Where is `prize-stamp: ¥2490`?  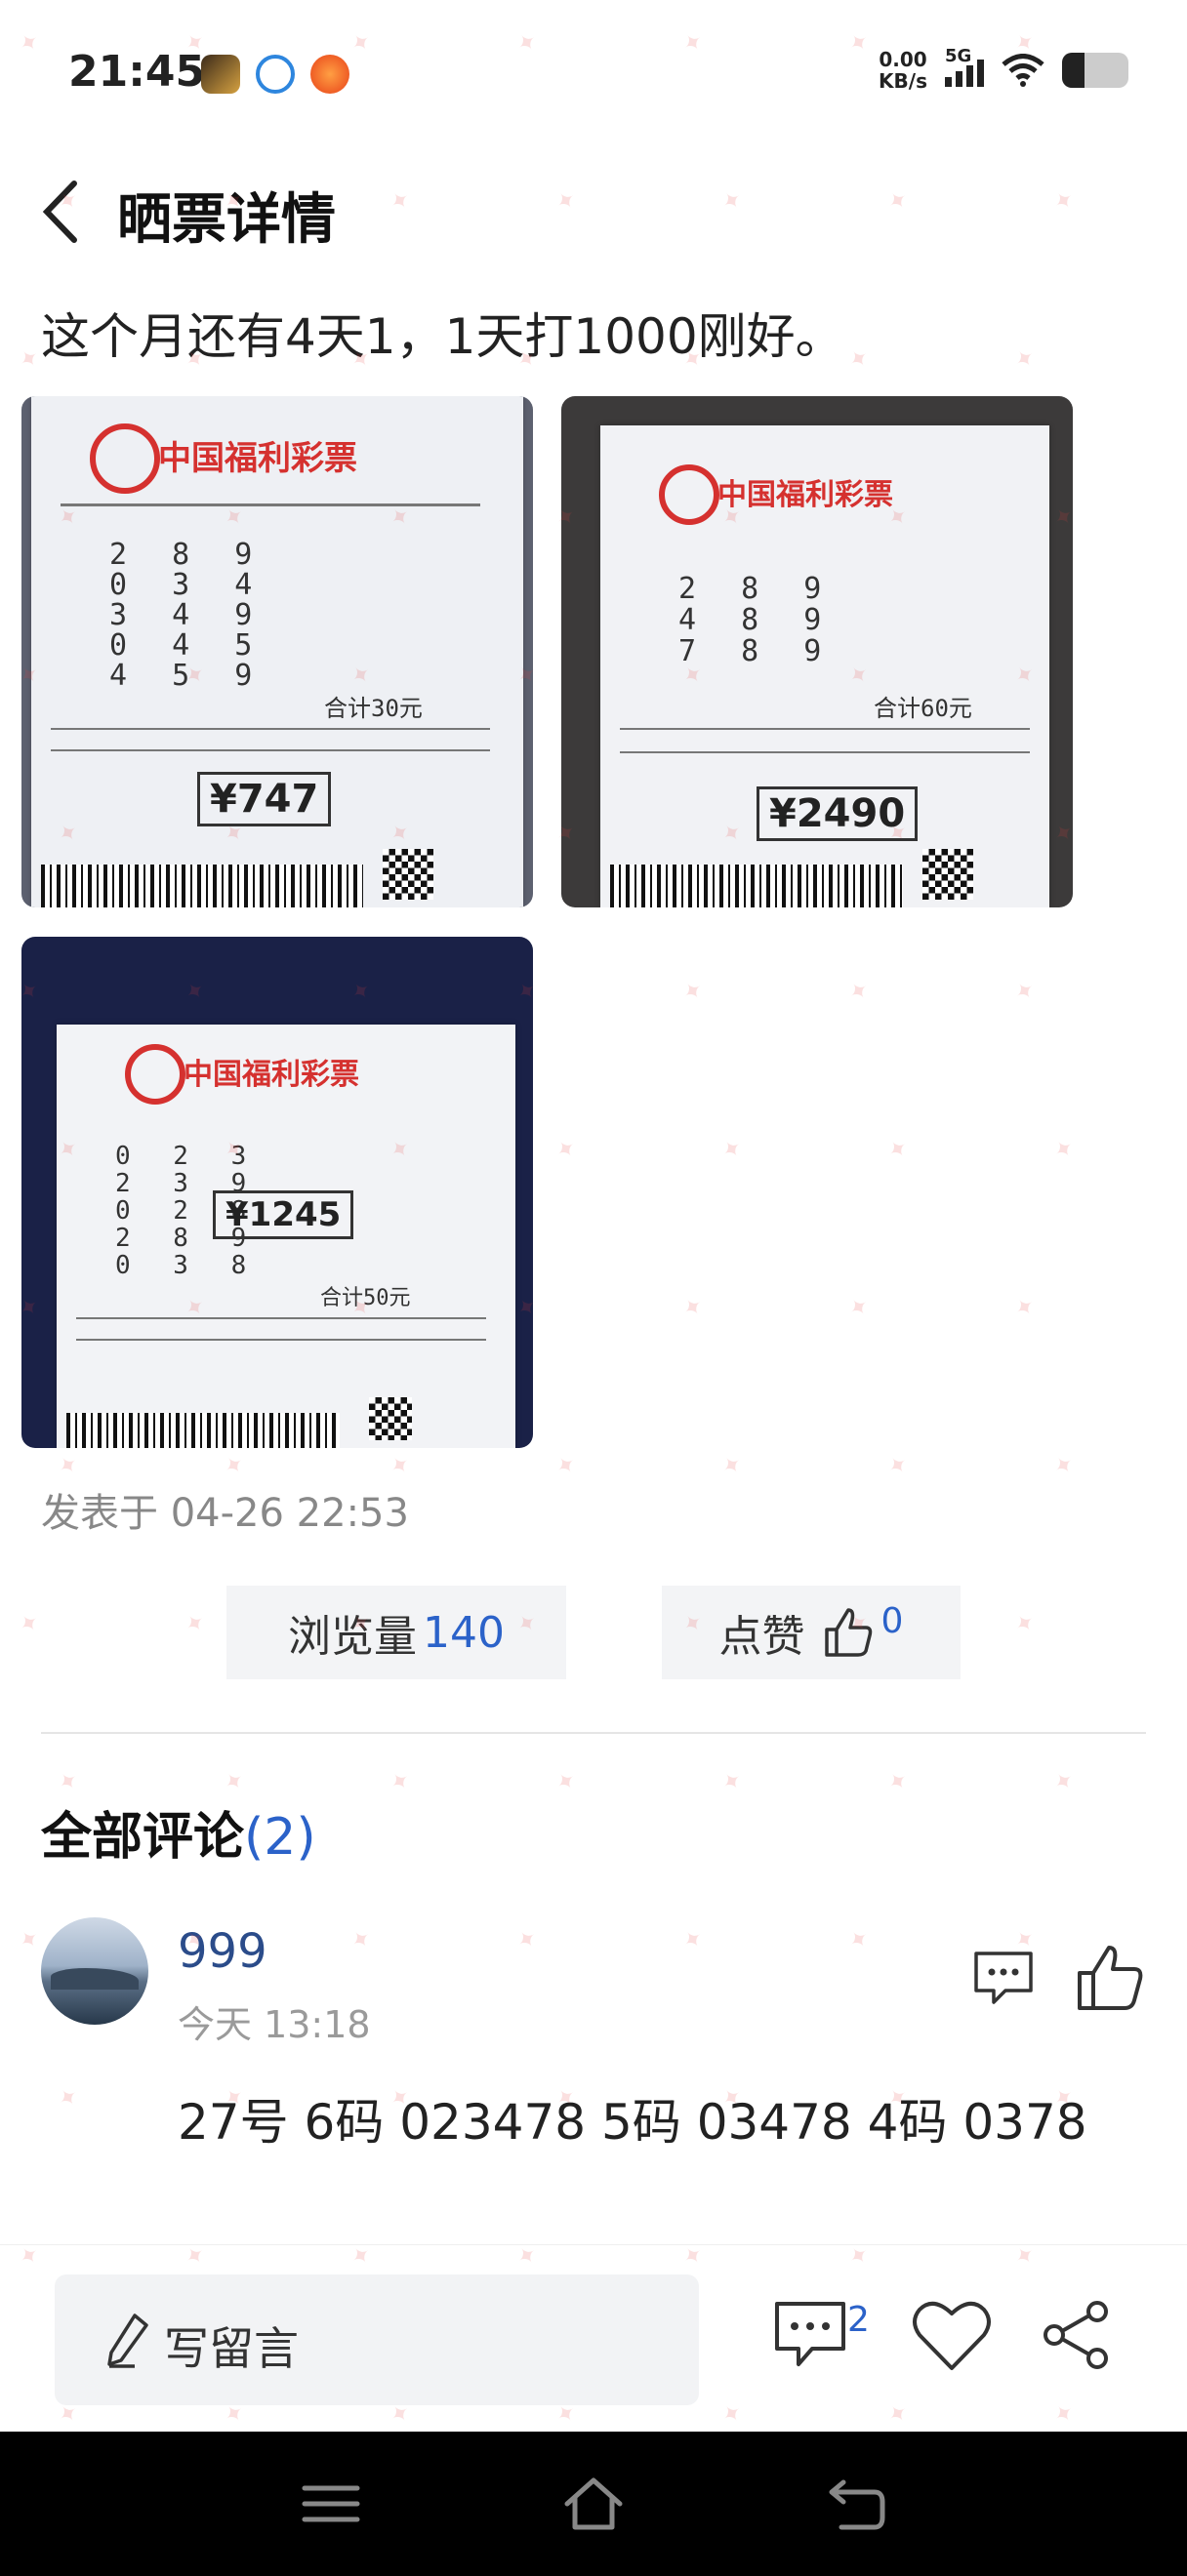 prize-stamp: ¥2490 is located at coordinates (838, 813).